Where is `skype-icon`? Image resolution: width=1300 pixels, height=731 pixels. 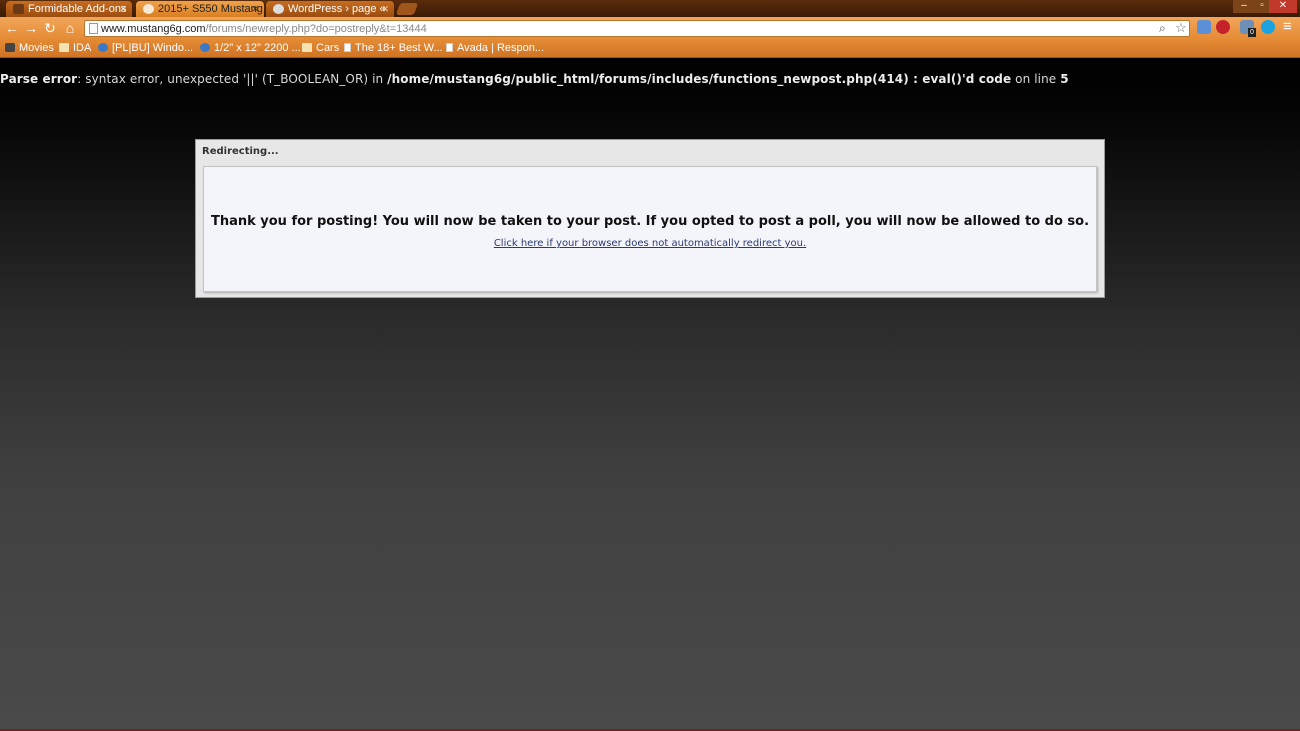 skype-icon is located at coordinates (1268, 27).